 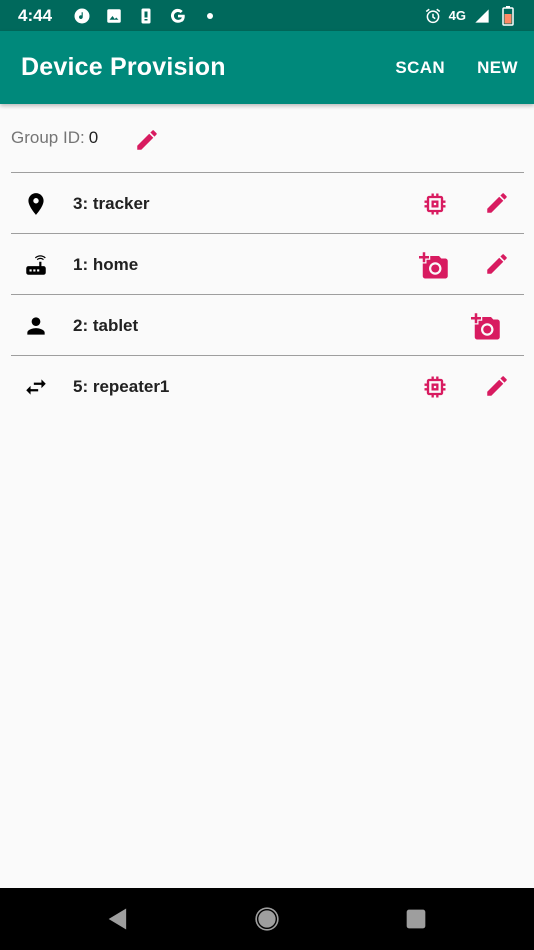 I want to click on home-icon, so click(x=267, y=919).